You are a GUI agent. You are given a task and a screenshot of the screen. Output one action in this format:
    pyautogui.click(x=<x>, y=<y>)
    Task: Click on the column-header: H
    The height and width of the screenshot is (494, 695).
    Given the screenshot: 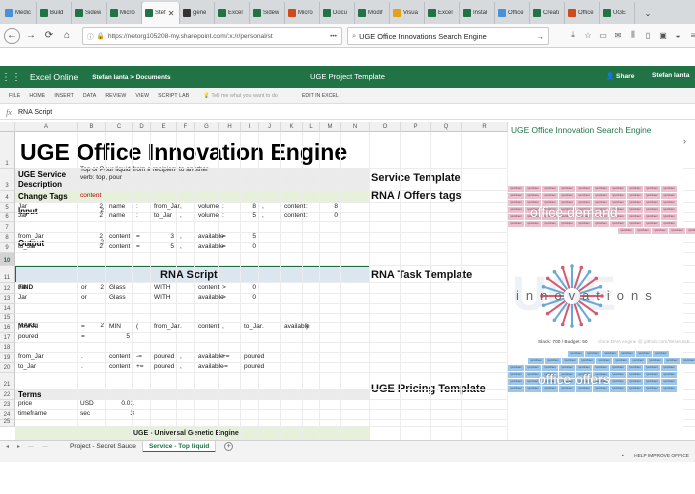 What is the action you would take?
    pyautogui.click(x=230, y=127)
    